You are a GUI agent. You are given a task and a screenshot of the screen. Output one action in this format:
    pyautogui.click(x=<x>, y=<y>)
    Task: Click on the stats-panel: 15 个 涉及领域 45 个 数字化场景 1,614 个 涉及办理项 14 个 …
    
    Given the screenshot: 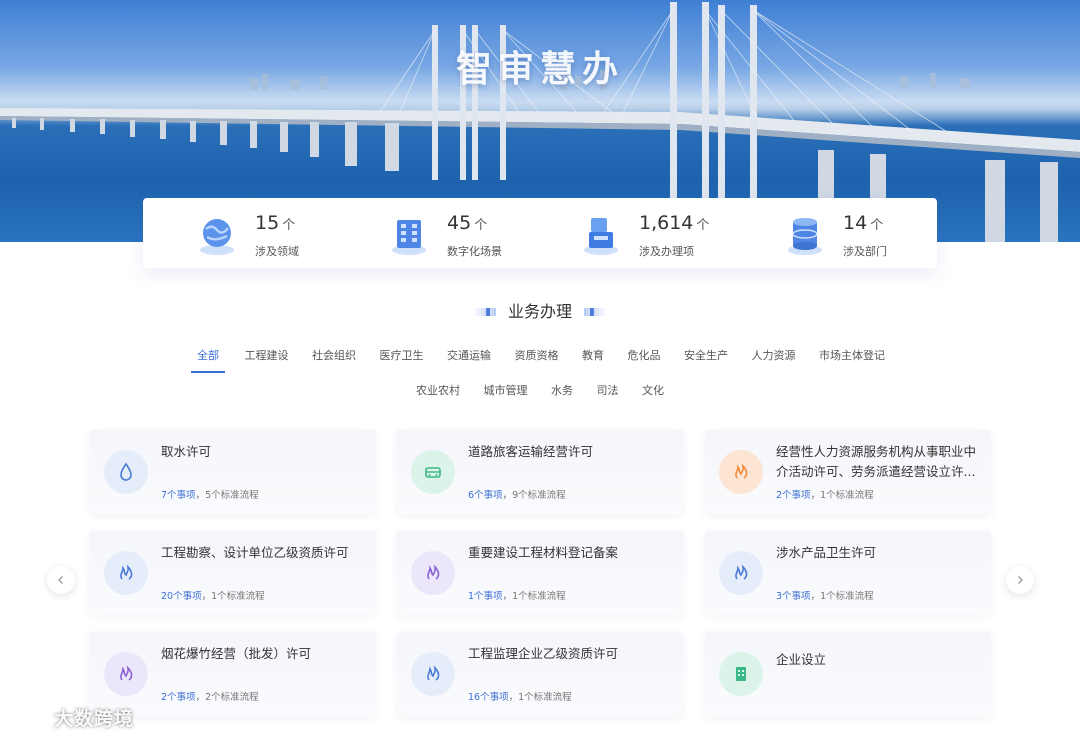 What is the action you would take?
    pyautogui.click(x=540, y=233)
    